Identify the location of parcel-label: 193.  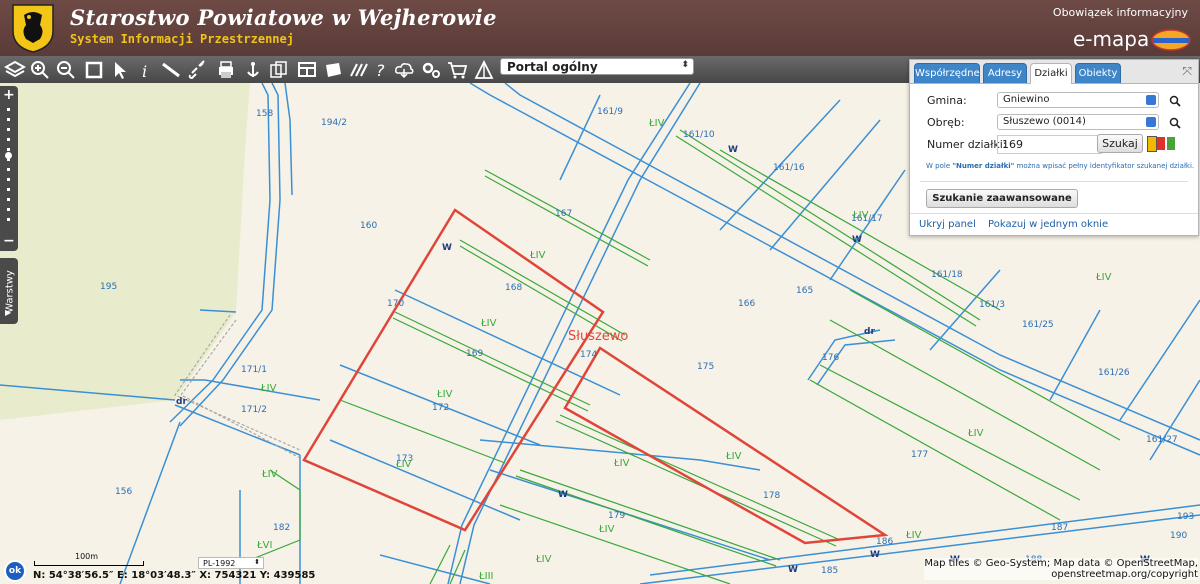
(1185, 517).